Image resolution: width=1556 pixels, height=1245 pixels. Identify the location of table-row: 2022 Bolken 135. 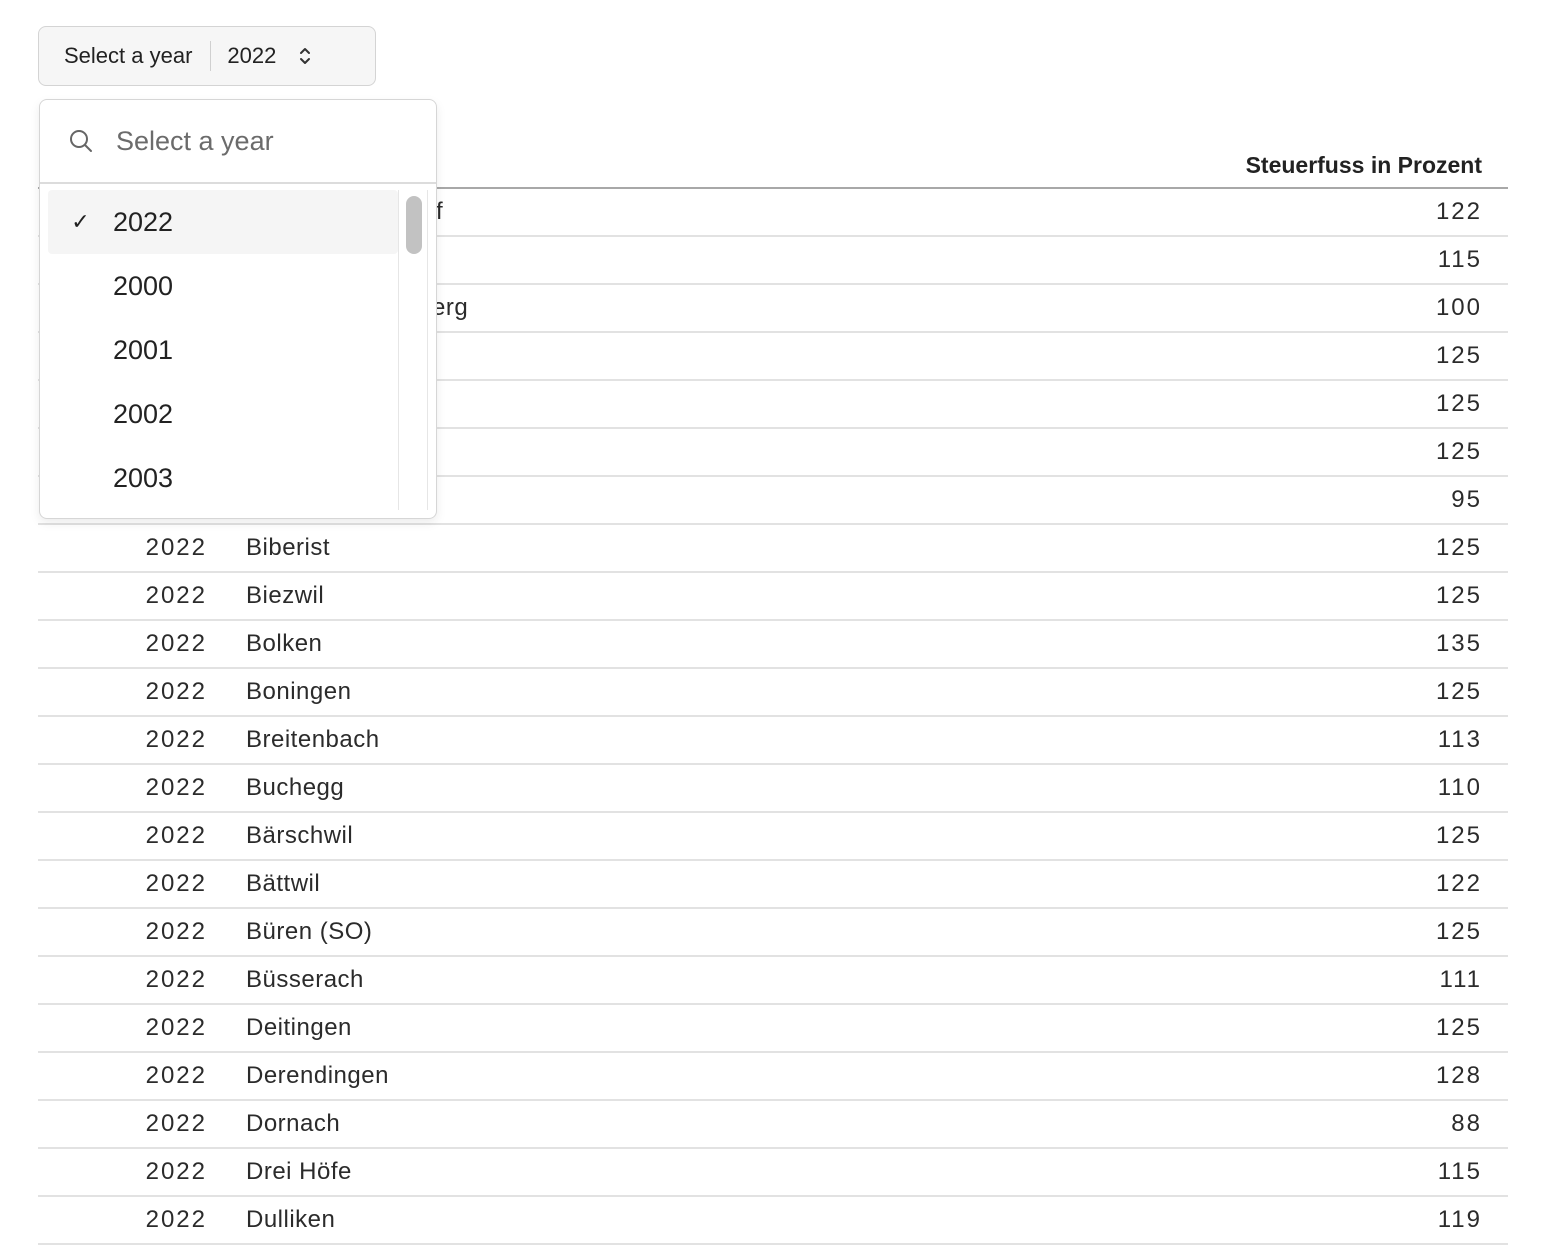
(773, 644).